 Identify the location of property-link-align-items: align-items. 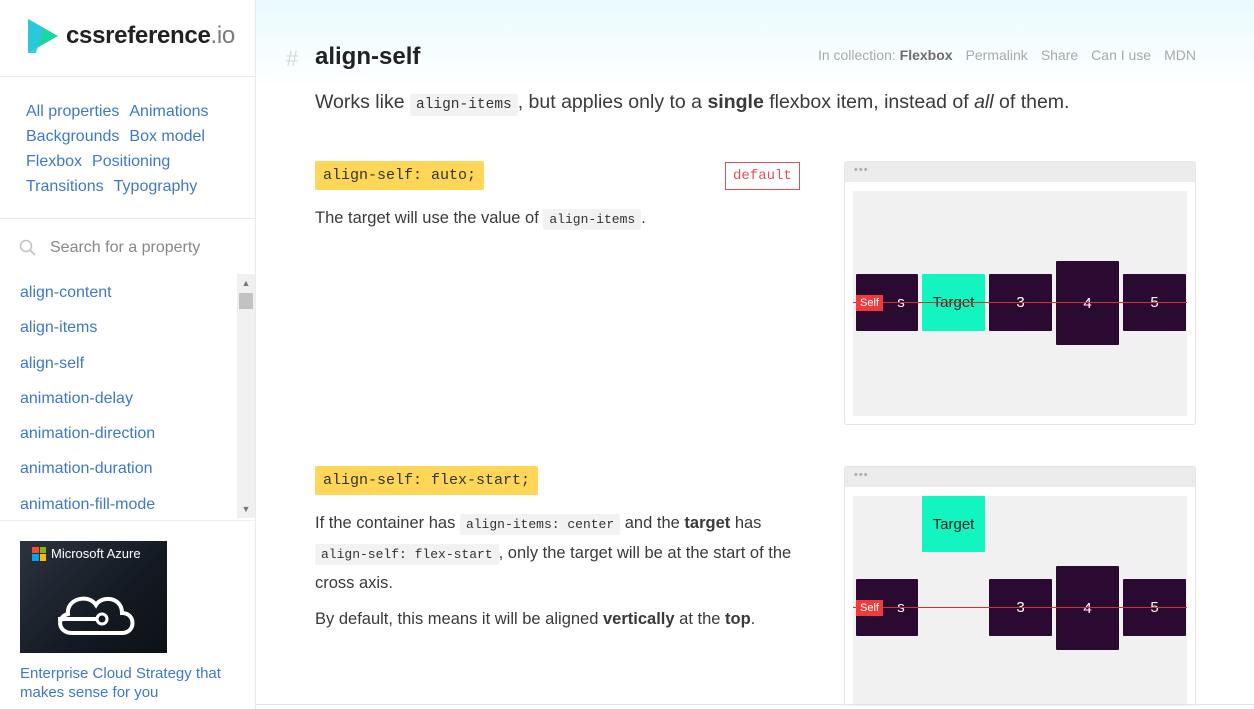
(137, 326).